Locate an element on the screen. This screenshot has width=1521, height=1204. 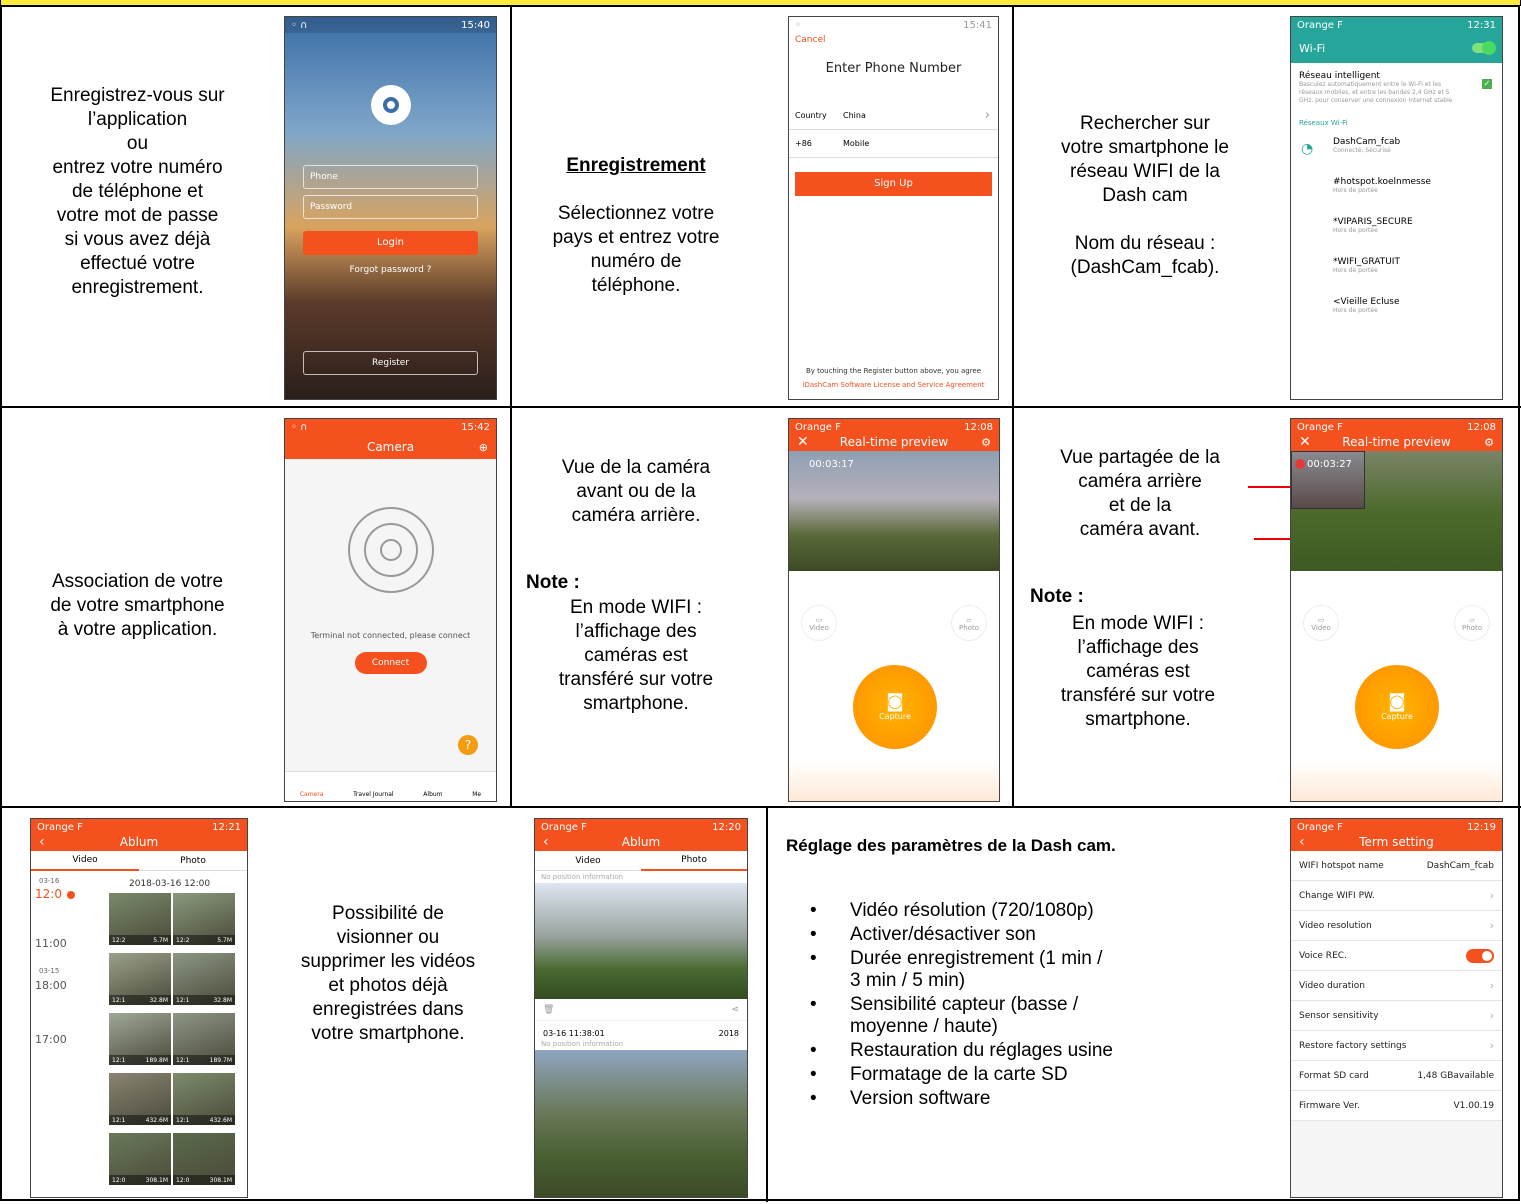
setting-firmware: Firmware Ver. V1.00.19 is located at coordinates (1396, 1106).